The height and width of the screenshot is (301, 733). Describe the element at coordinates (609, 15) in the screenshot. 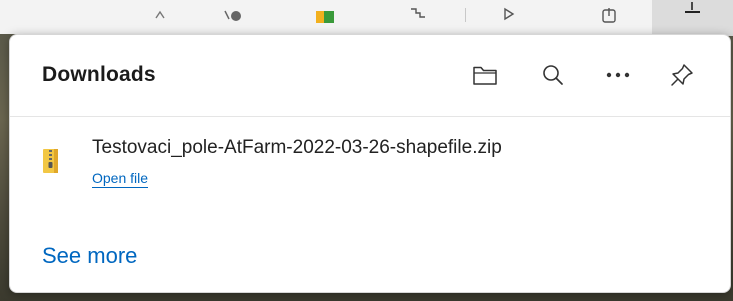

I see `share-icon` at that location.